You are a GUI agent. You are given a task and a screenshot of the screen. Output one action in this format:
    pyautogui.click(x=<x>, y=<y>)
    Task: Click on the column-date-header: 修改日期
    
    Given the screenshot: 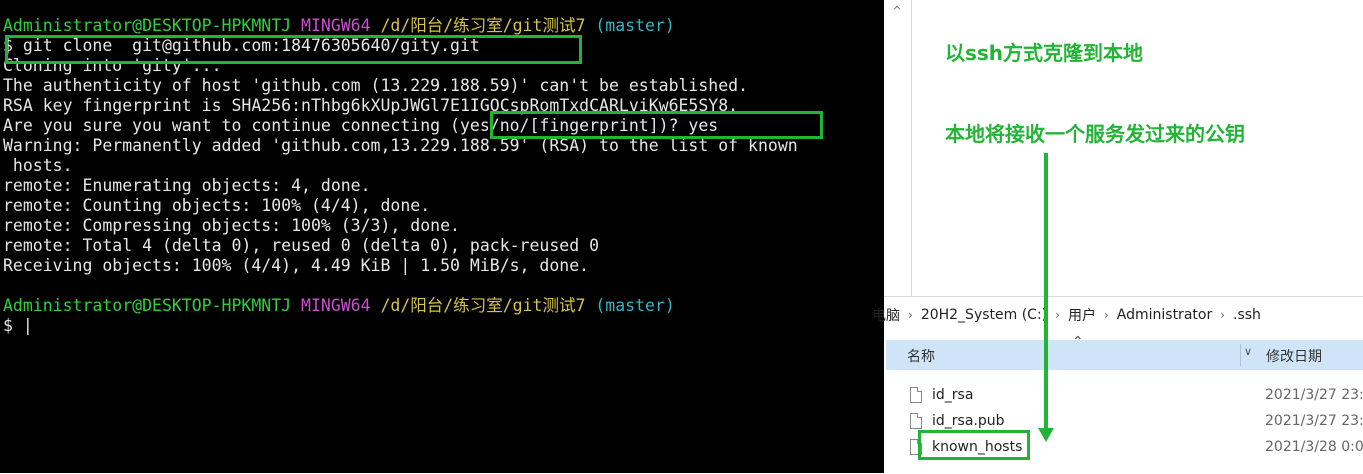 What is the action you would take?
    pyautogui.click(x=1294, y=356)
    